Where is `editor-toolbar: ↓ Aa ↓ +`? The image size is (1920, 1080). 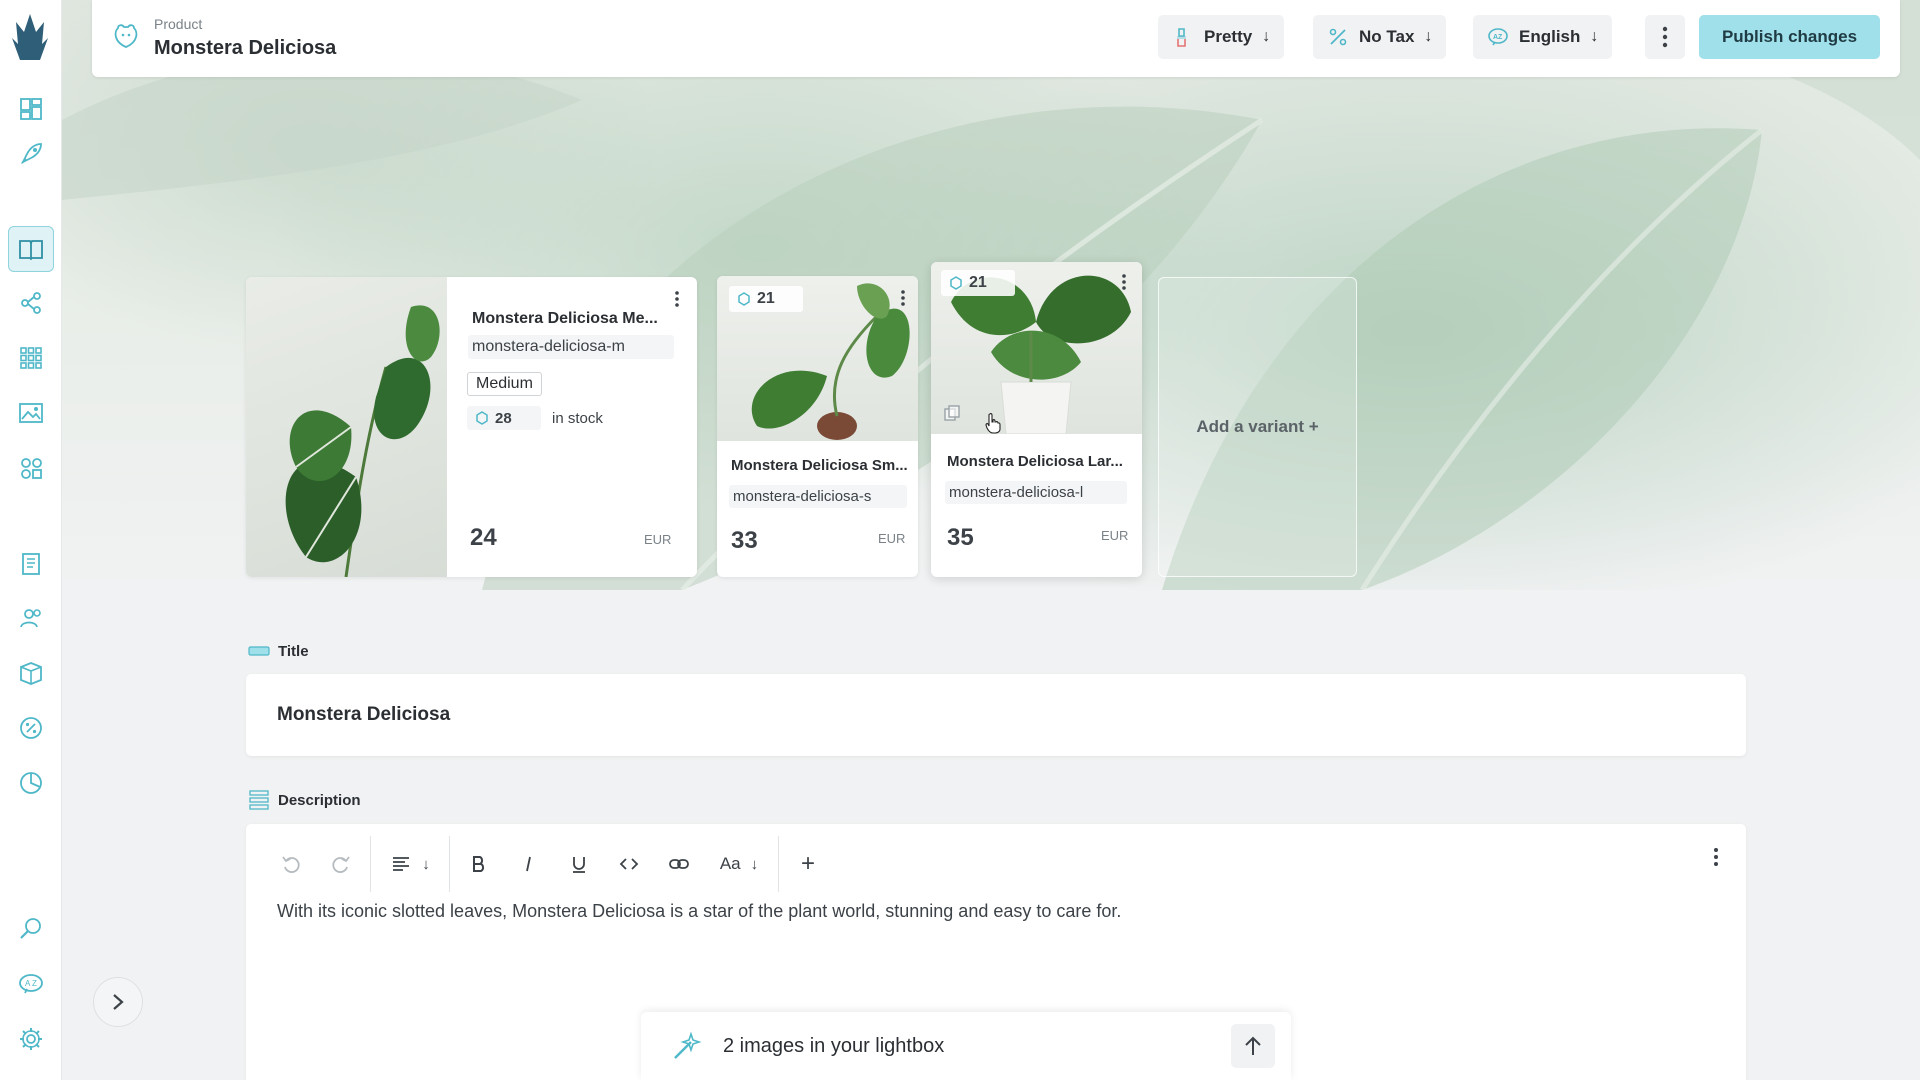
editor-toolbar: ↓ Aa ↓ + is located at coordinates (549, 864).